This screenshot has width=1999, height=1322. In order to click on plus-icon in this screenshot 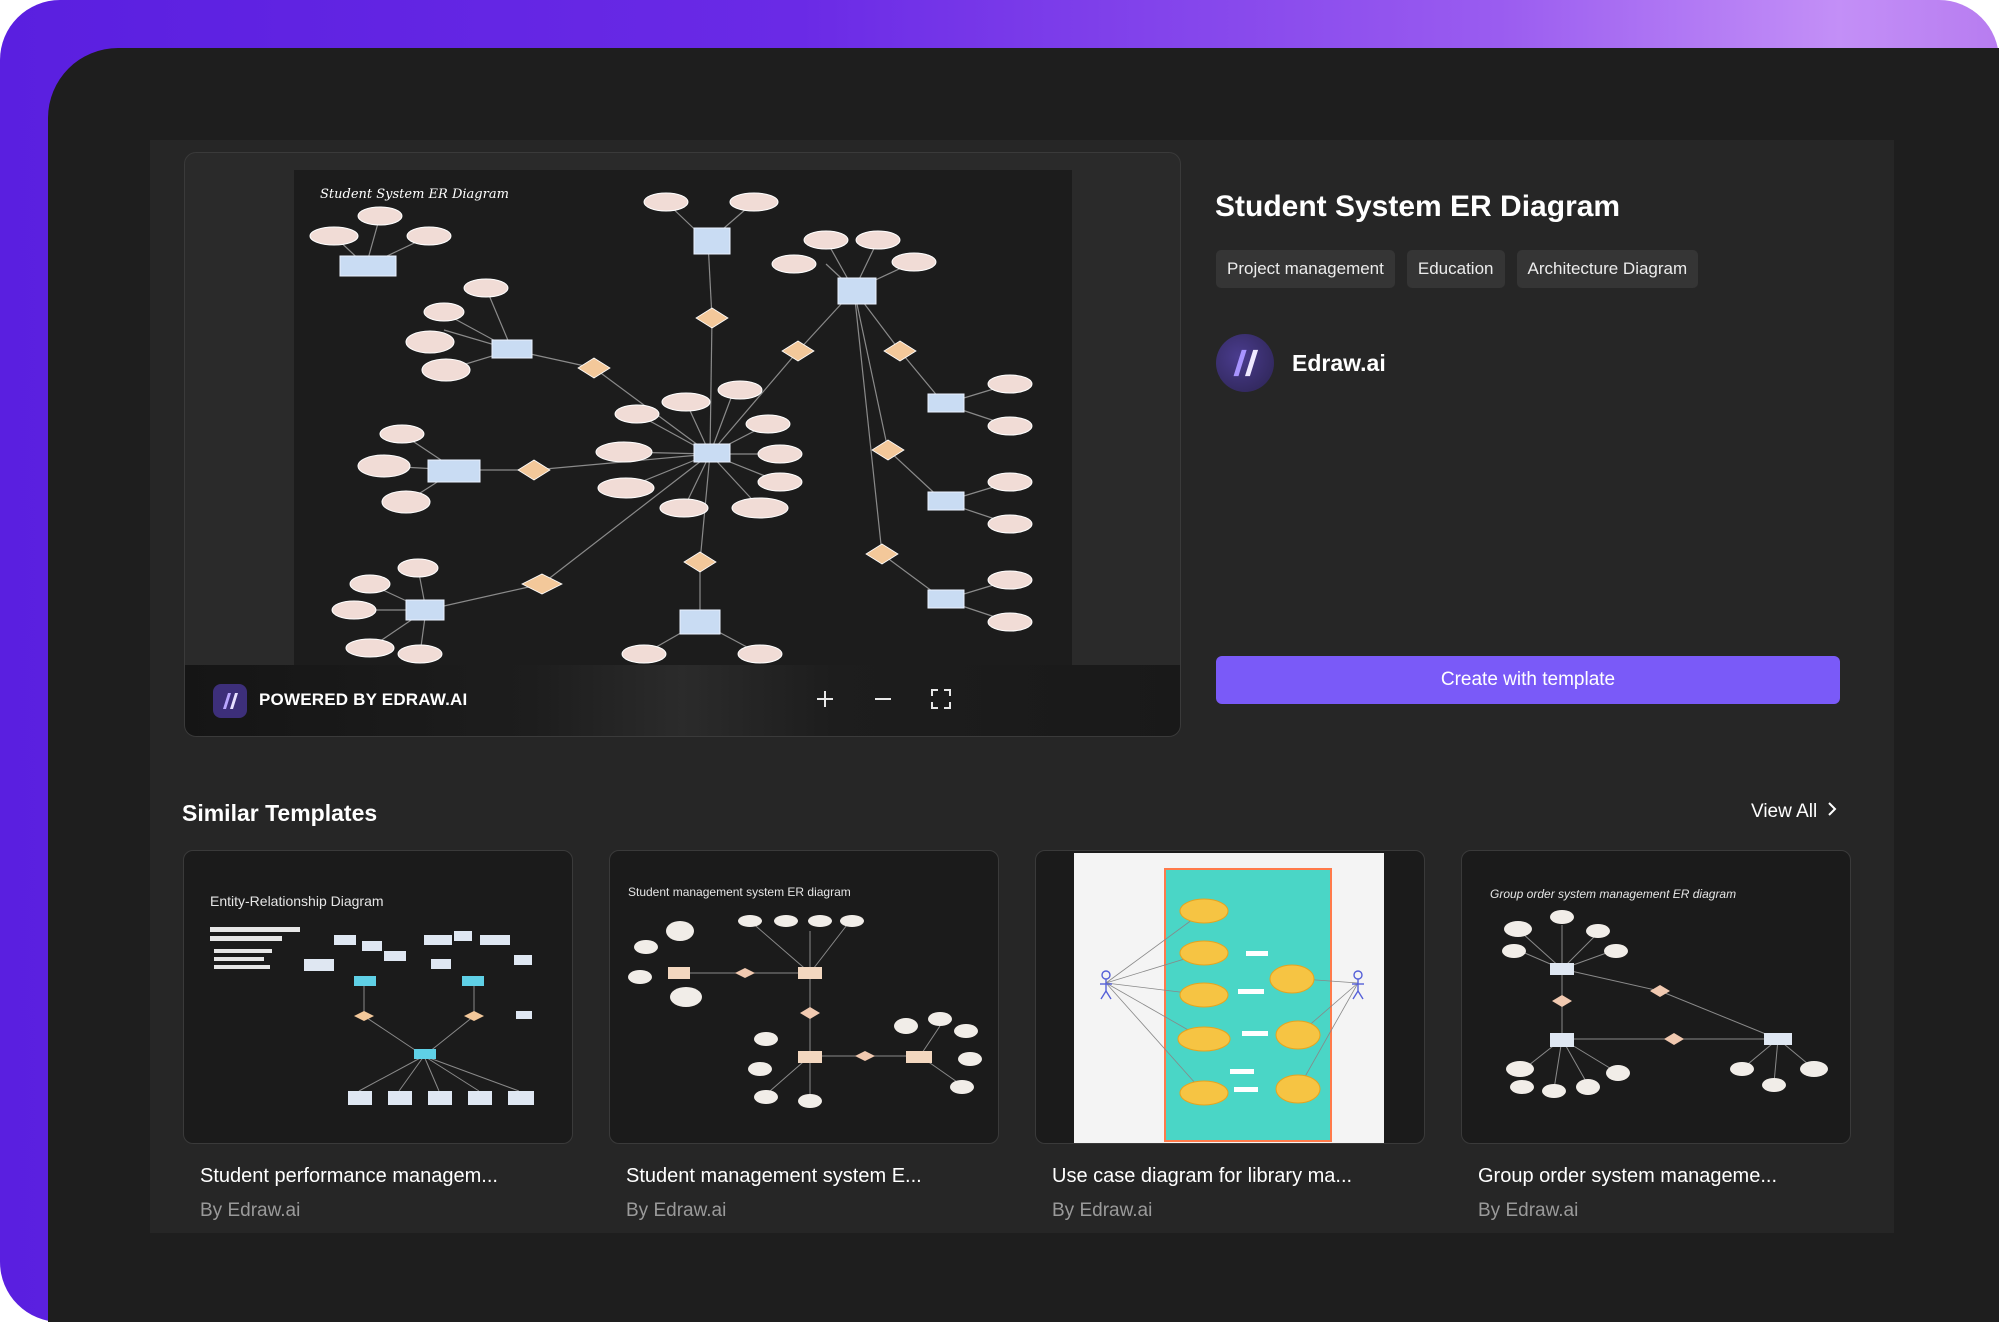, I will do `click(825, 701)`.